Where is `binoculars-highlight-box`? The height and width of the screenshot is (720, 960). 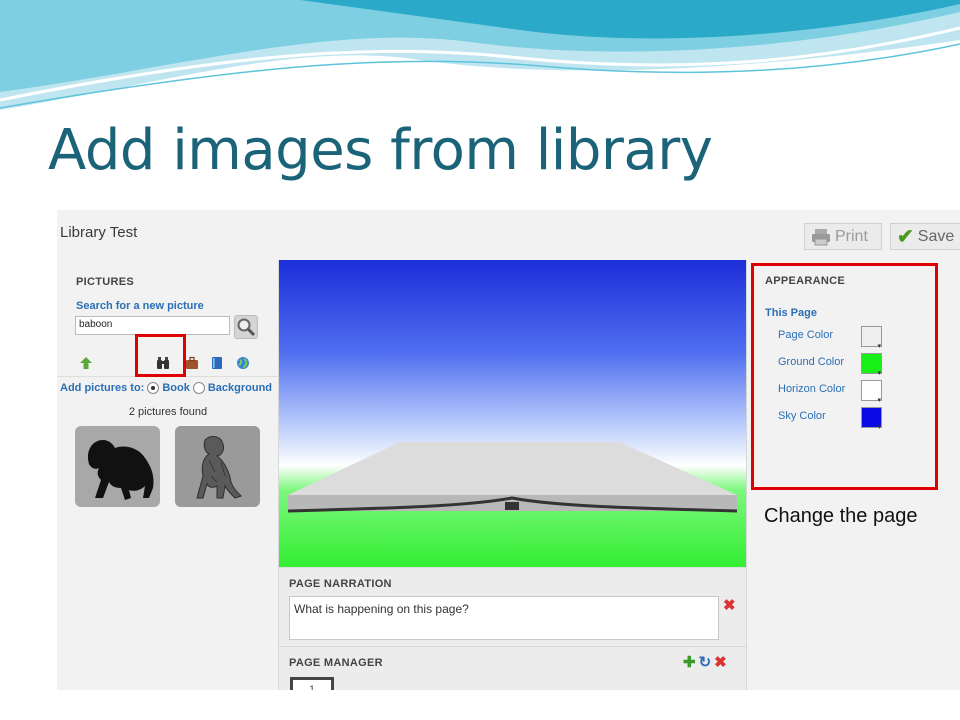
binoculars-highlight-box is located at coordinates (160, 355).